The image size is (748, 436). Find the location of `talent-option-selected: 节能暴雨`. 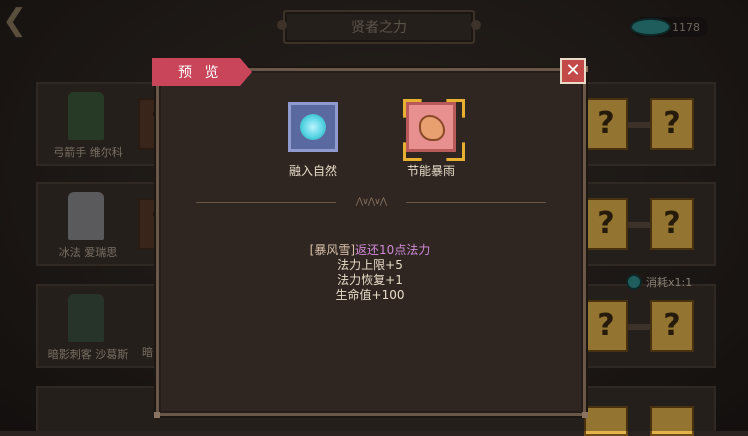

talent-option-selected: 节能暴雨 is located at coordinates (433, 139).